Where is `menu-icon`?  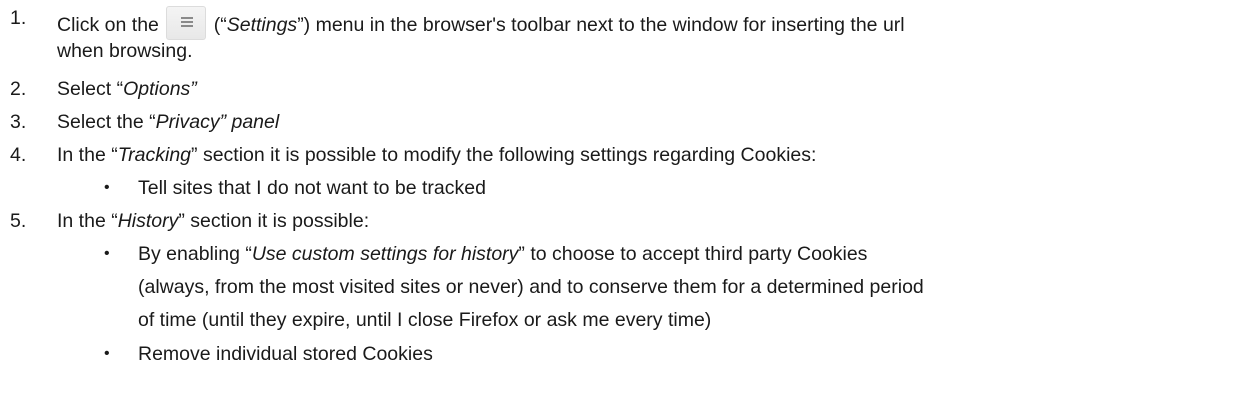 menu-icon is located at coordinates (186, 23).